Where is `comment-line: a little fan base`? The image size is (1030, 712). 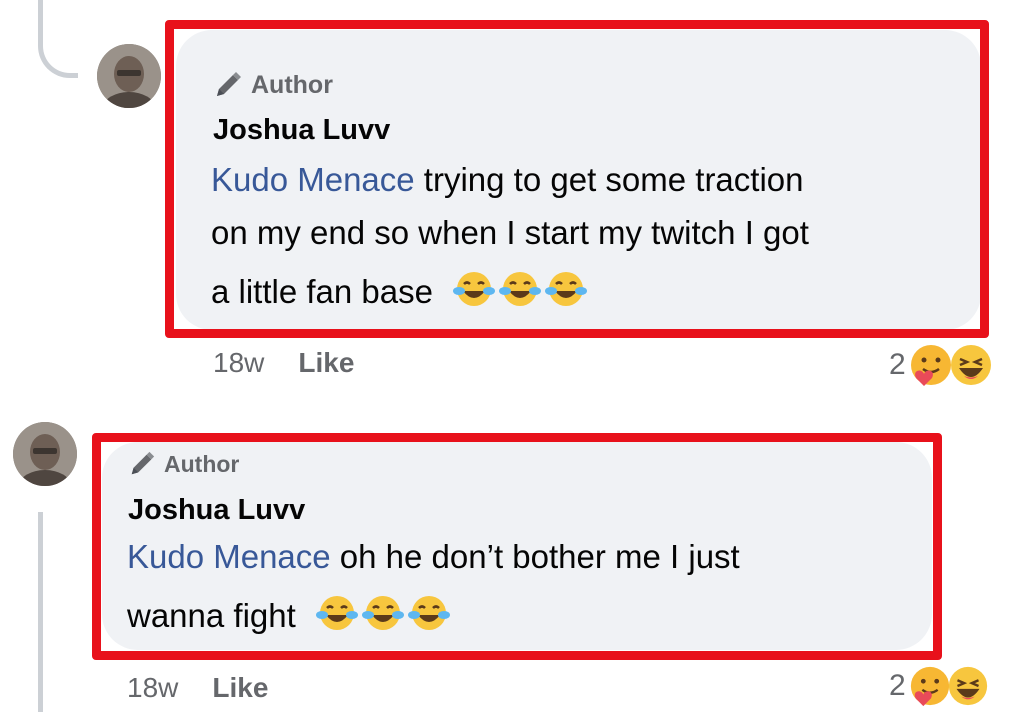
comment-line: a little fan base is located at coordinates (510, 289).